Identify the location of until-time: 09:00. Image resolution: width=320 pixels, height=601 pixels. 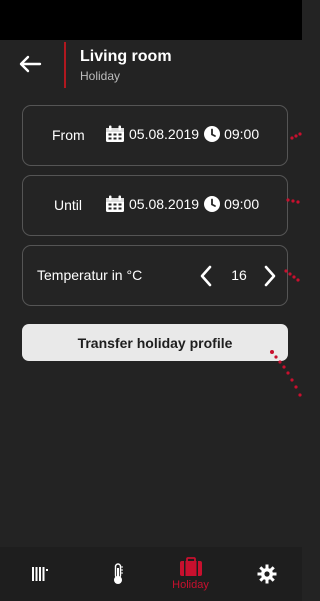
(242, 204).